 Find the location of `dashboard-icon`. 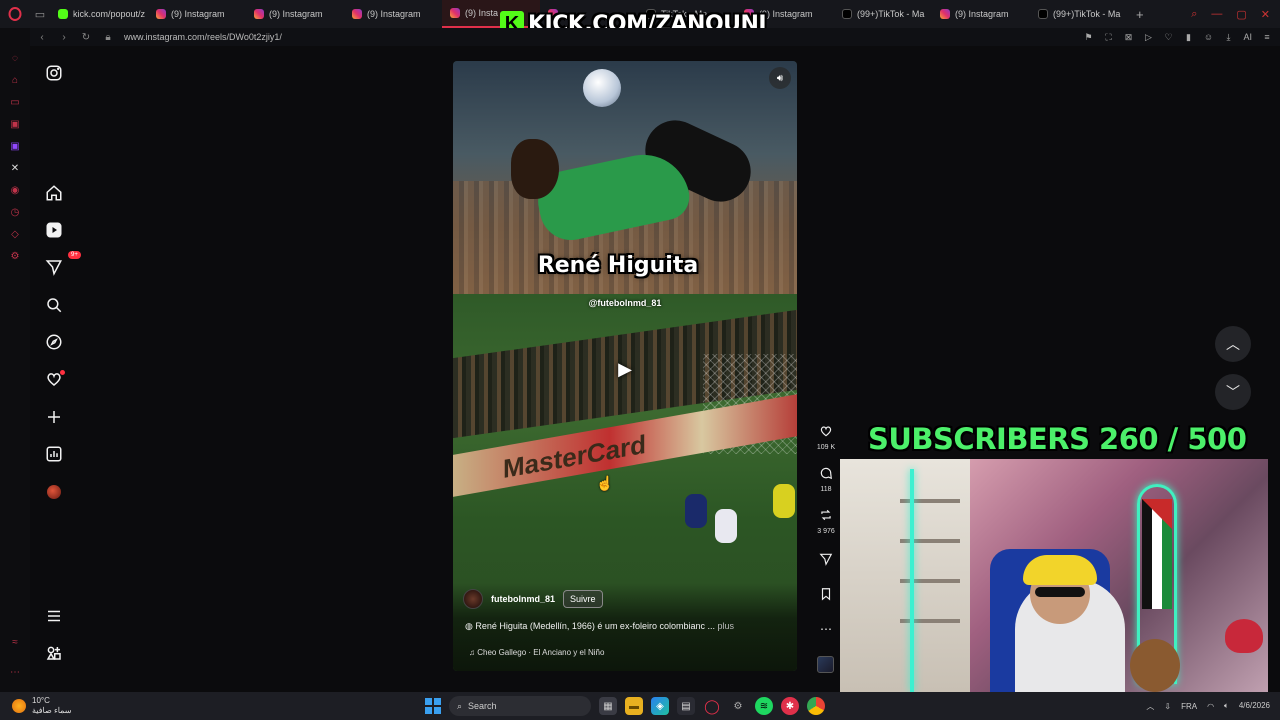

dashboard-icon is located at coordinates (54, 454).